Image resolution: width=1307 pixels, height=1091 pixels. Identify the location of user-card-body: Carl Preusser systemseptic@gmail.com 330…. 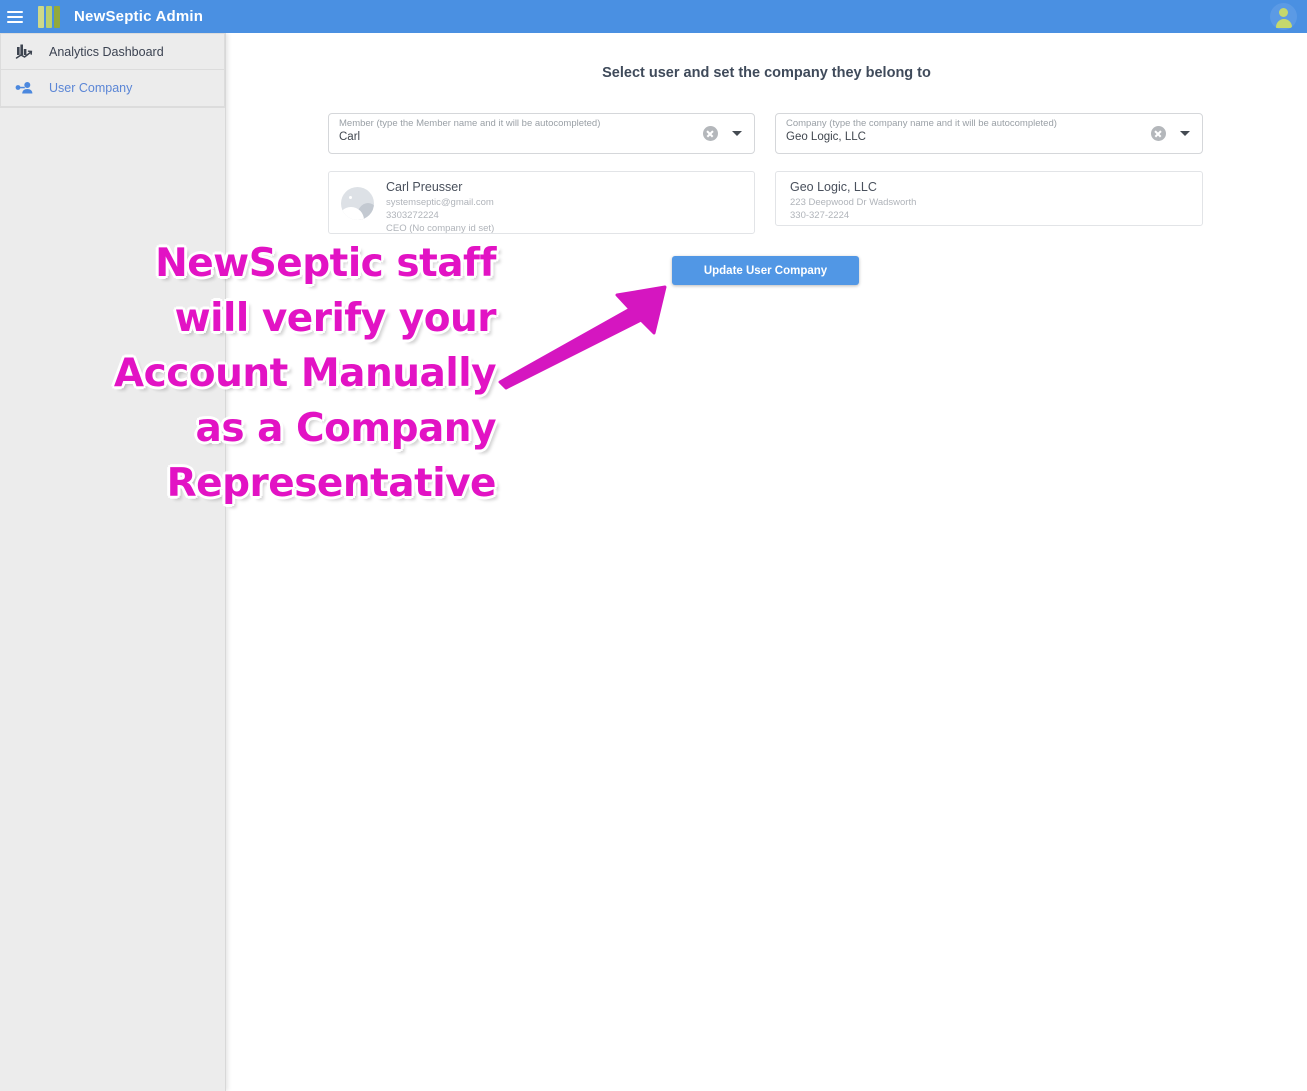
(440, 207).